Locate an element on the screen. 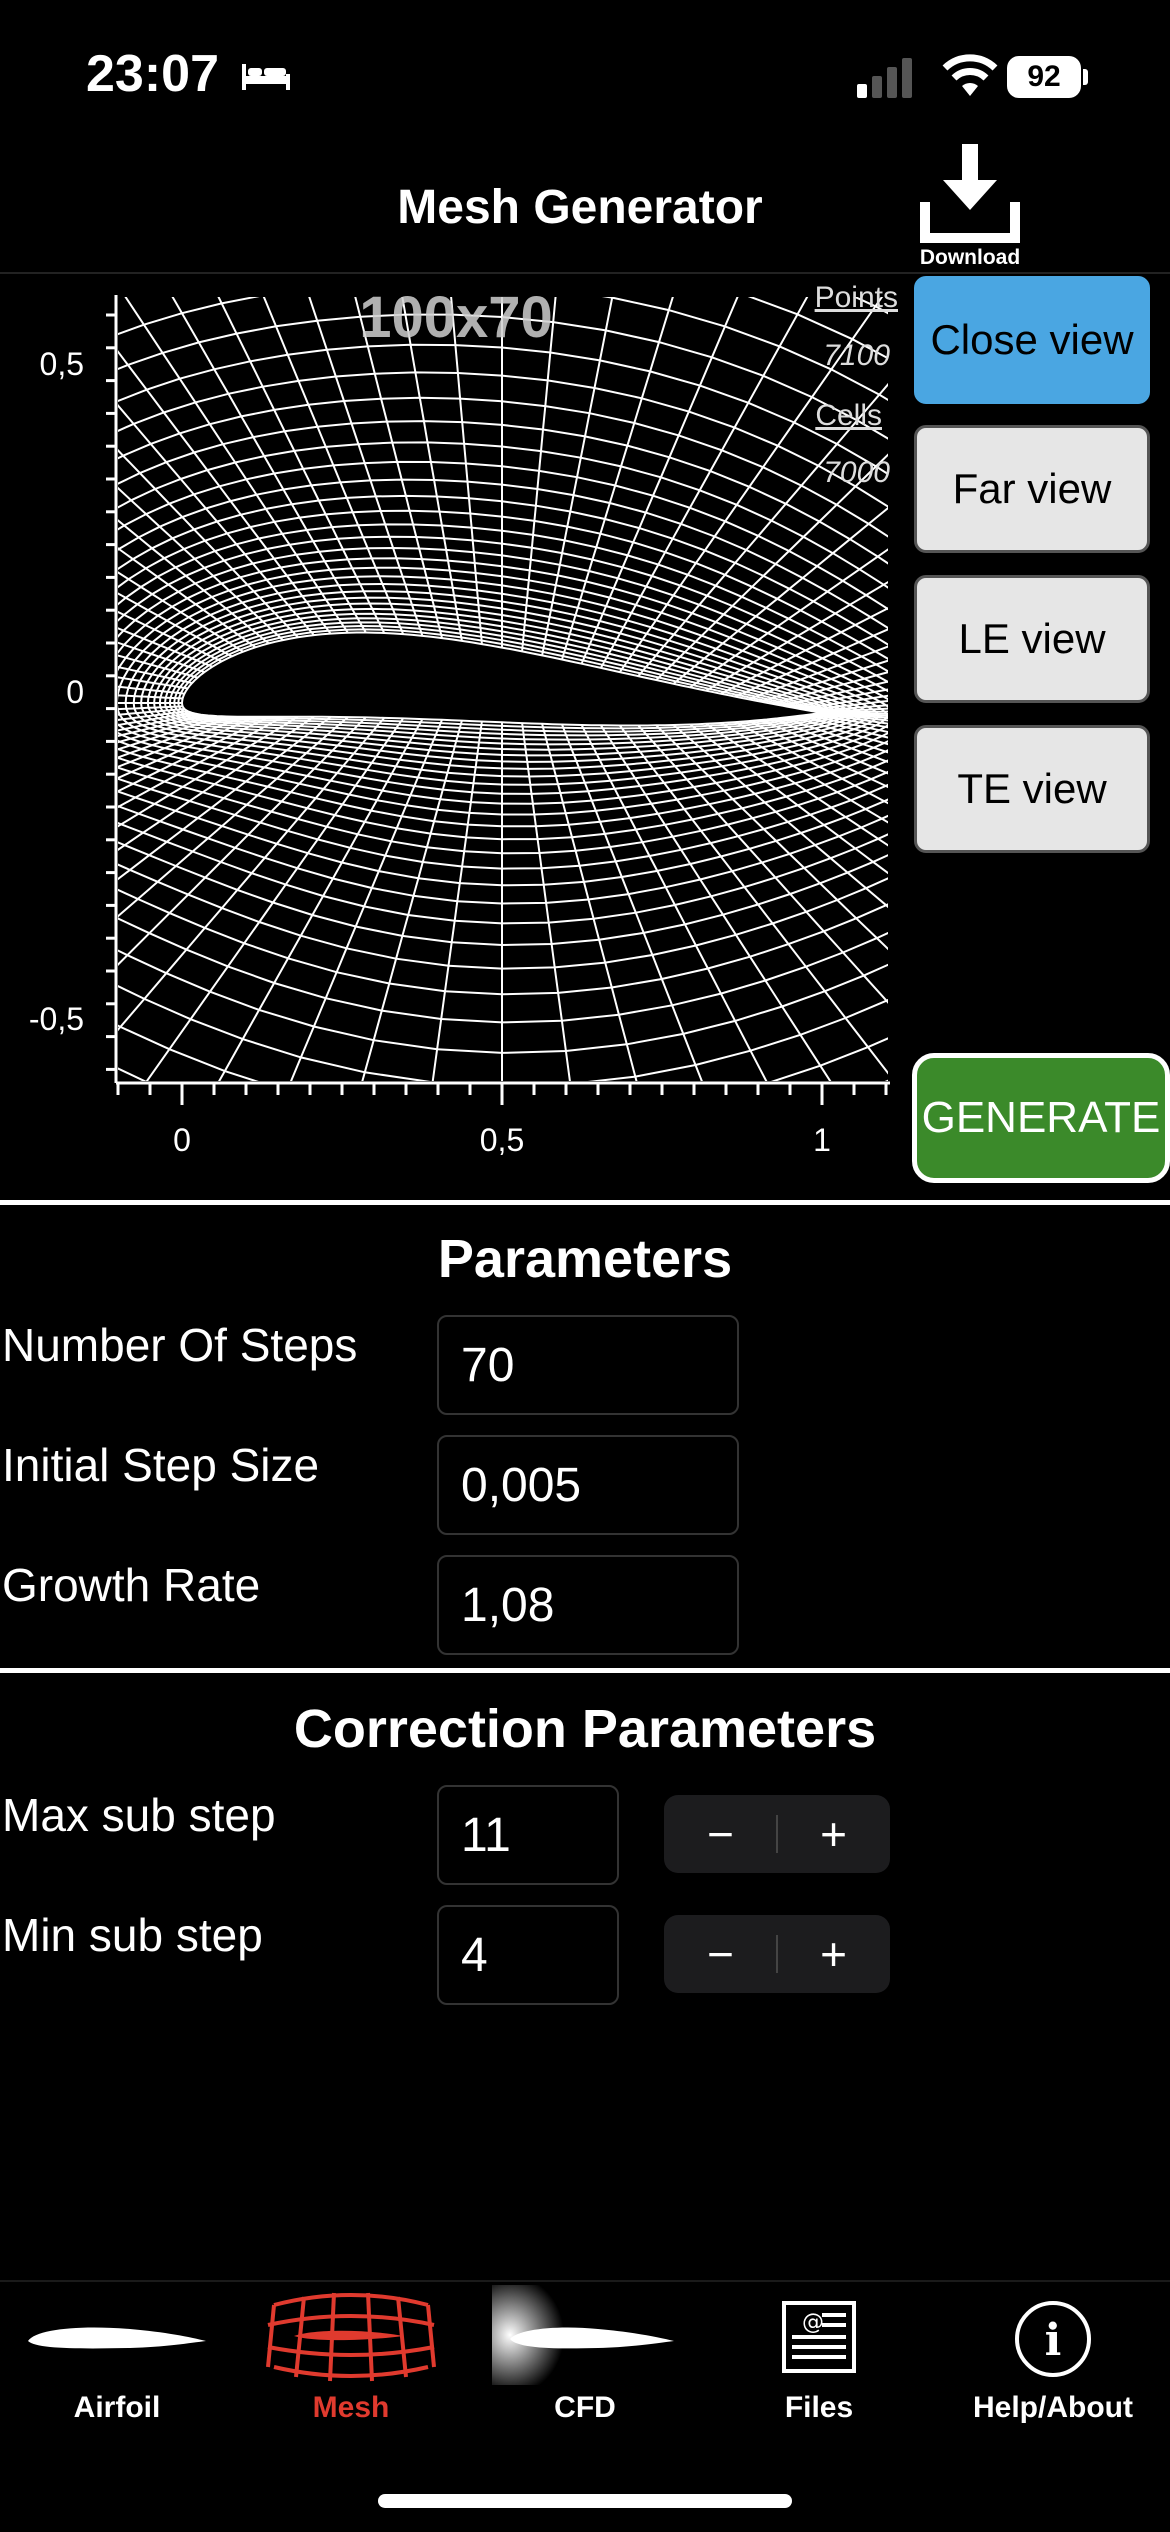 The width and height of the screenshot is (1170, 2532). cells-value: 7000 is located at coordinates (856, 472).